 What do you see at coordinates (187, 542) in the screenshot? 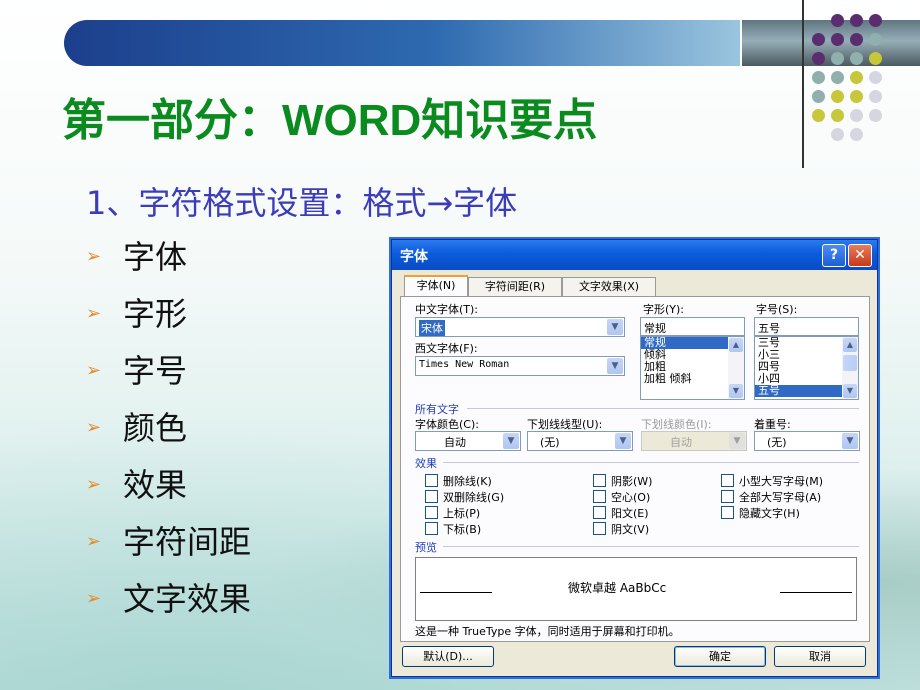
I see `bullet-text: 字符间距` at bounding box center [187, 542].